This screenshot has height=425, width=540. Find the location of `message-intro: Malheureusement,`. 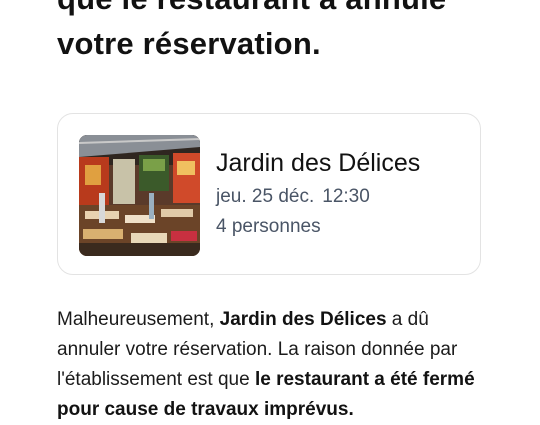

message-intro: Malheureusement, is located at coordinates (138, 319).